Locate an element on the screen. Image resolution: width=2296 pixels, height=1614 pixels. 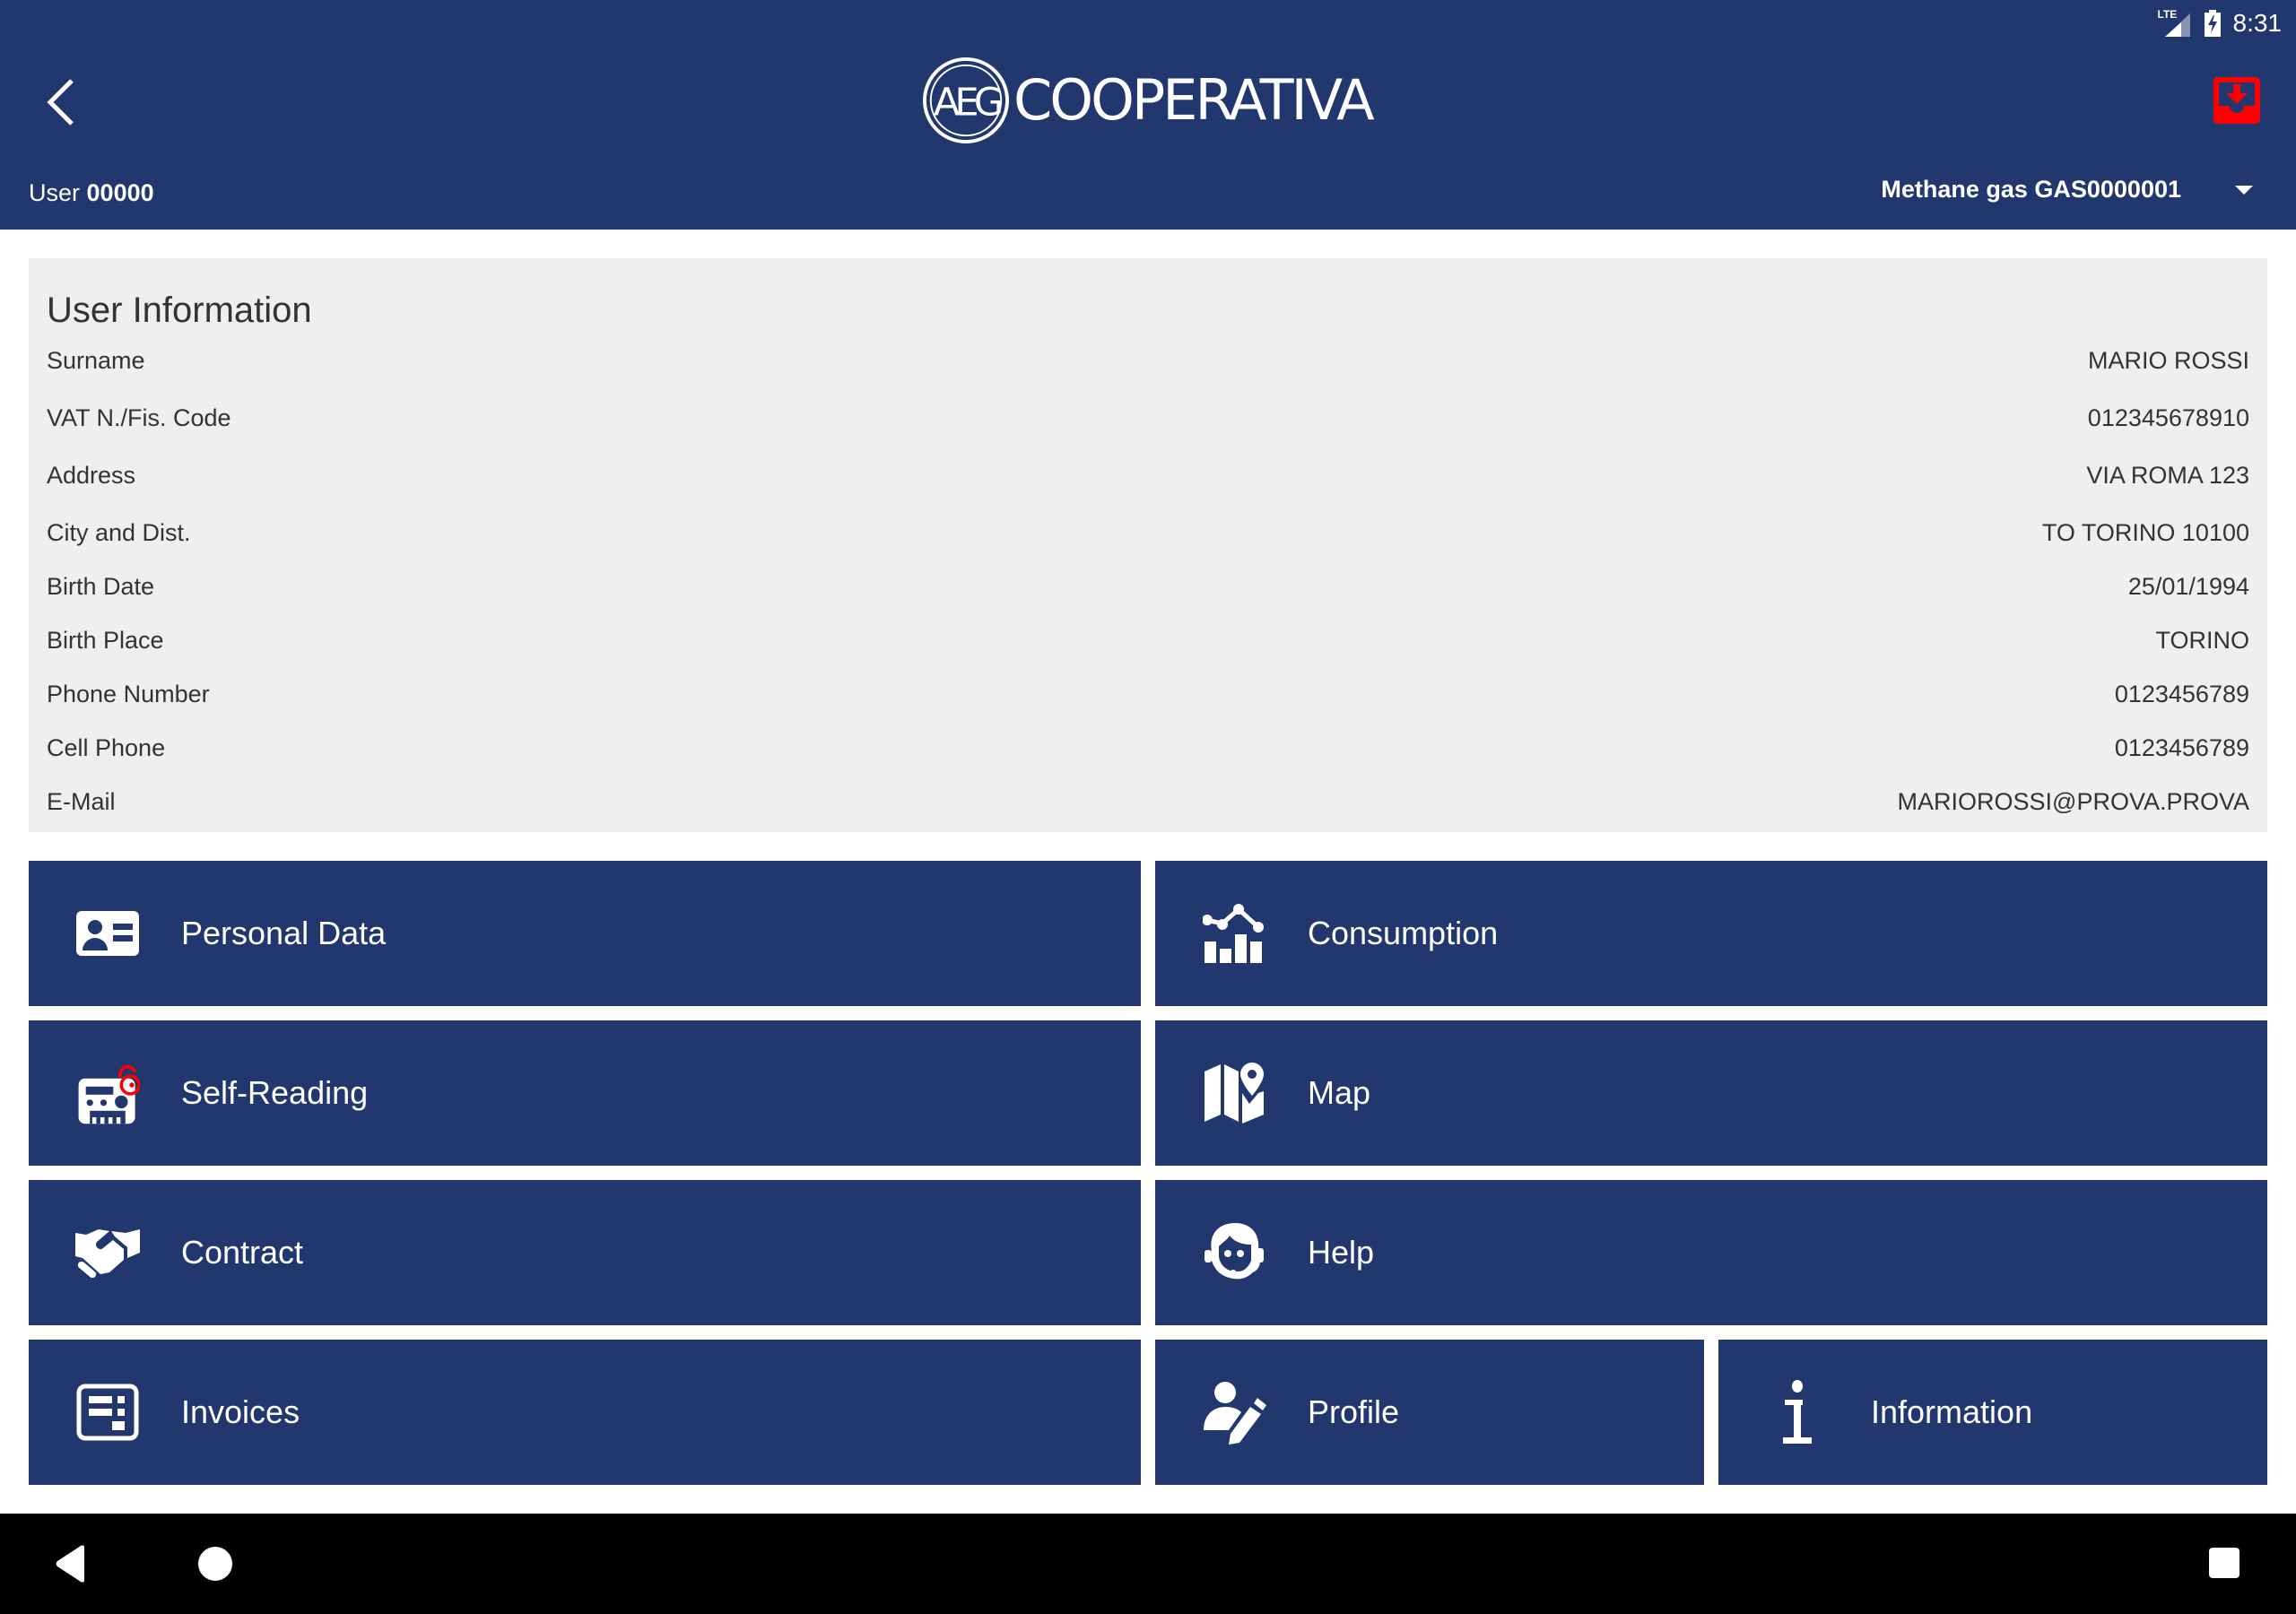
nav-recents-button is located at coordinates (2224, 1563).